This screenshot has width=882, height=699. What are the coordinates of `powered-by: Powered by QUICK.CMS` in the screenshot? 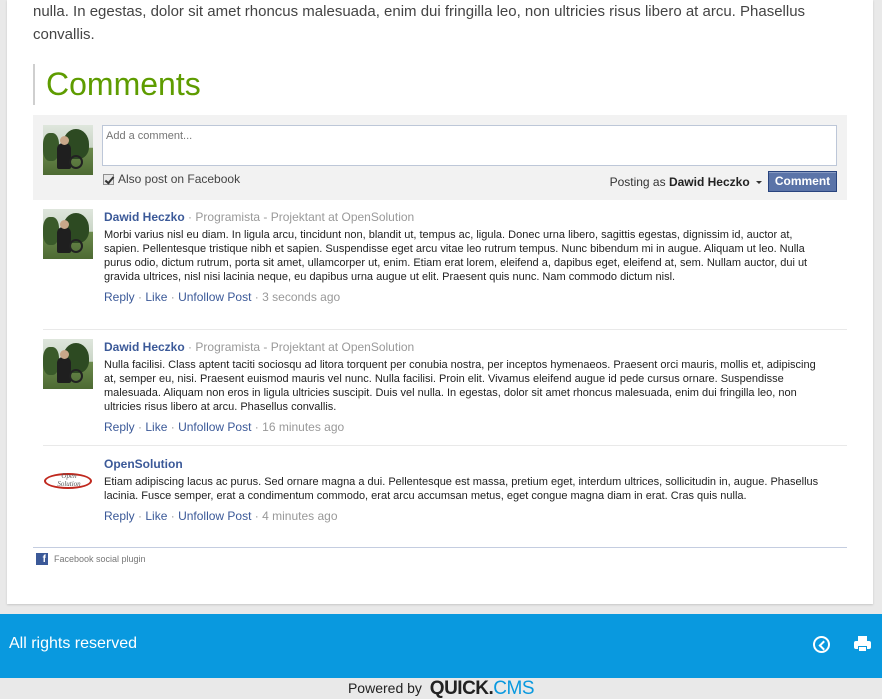 It's located at (441, 688).